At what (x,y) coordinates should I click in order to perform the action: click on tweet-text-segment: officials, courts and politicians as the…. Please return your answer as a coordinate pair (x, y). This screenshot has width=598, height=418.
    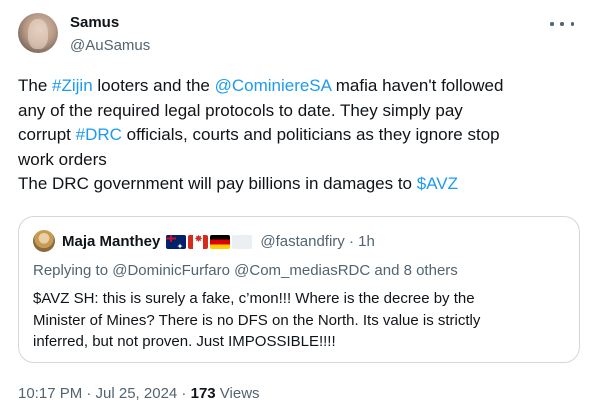
    Looking at the image, I should click on (310, 134).